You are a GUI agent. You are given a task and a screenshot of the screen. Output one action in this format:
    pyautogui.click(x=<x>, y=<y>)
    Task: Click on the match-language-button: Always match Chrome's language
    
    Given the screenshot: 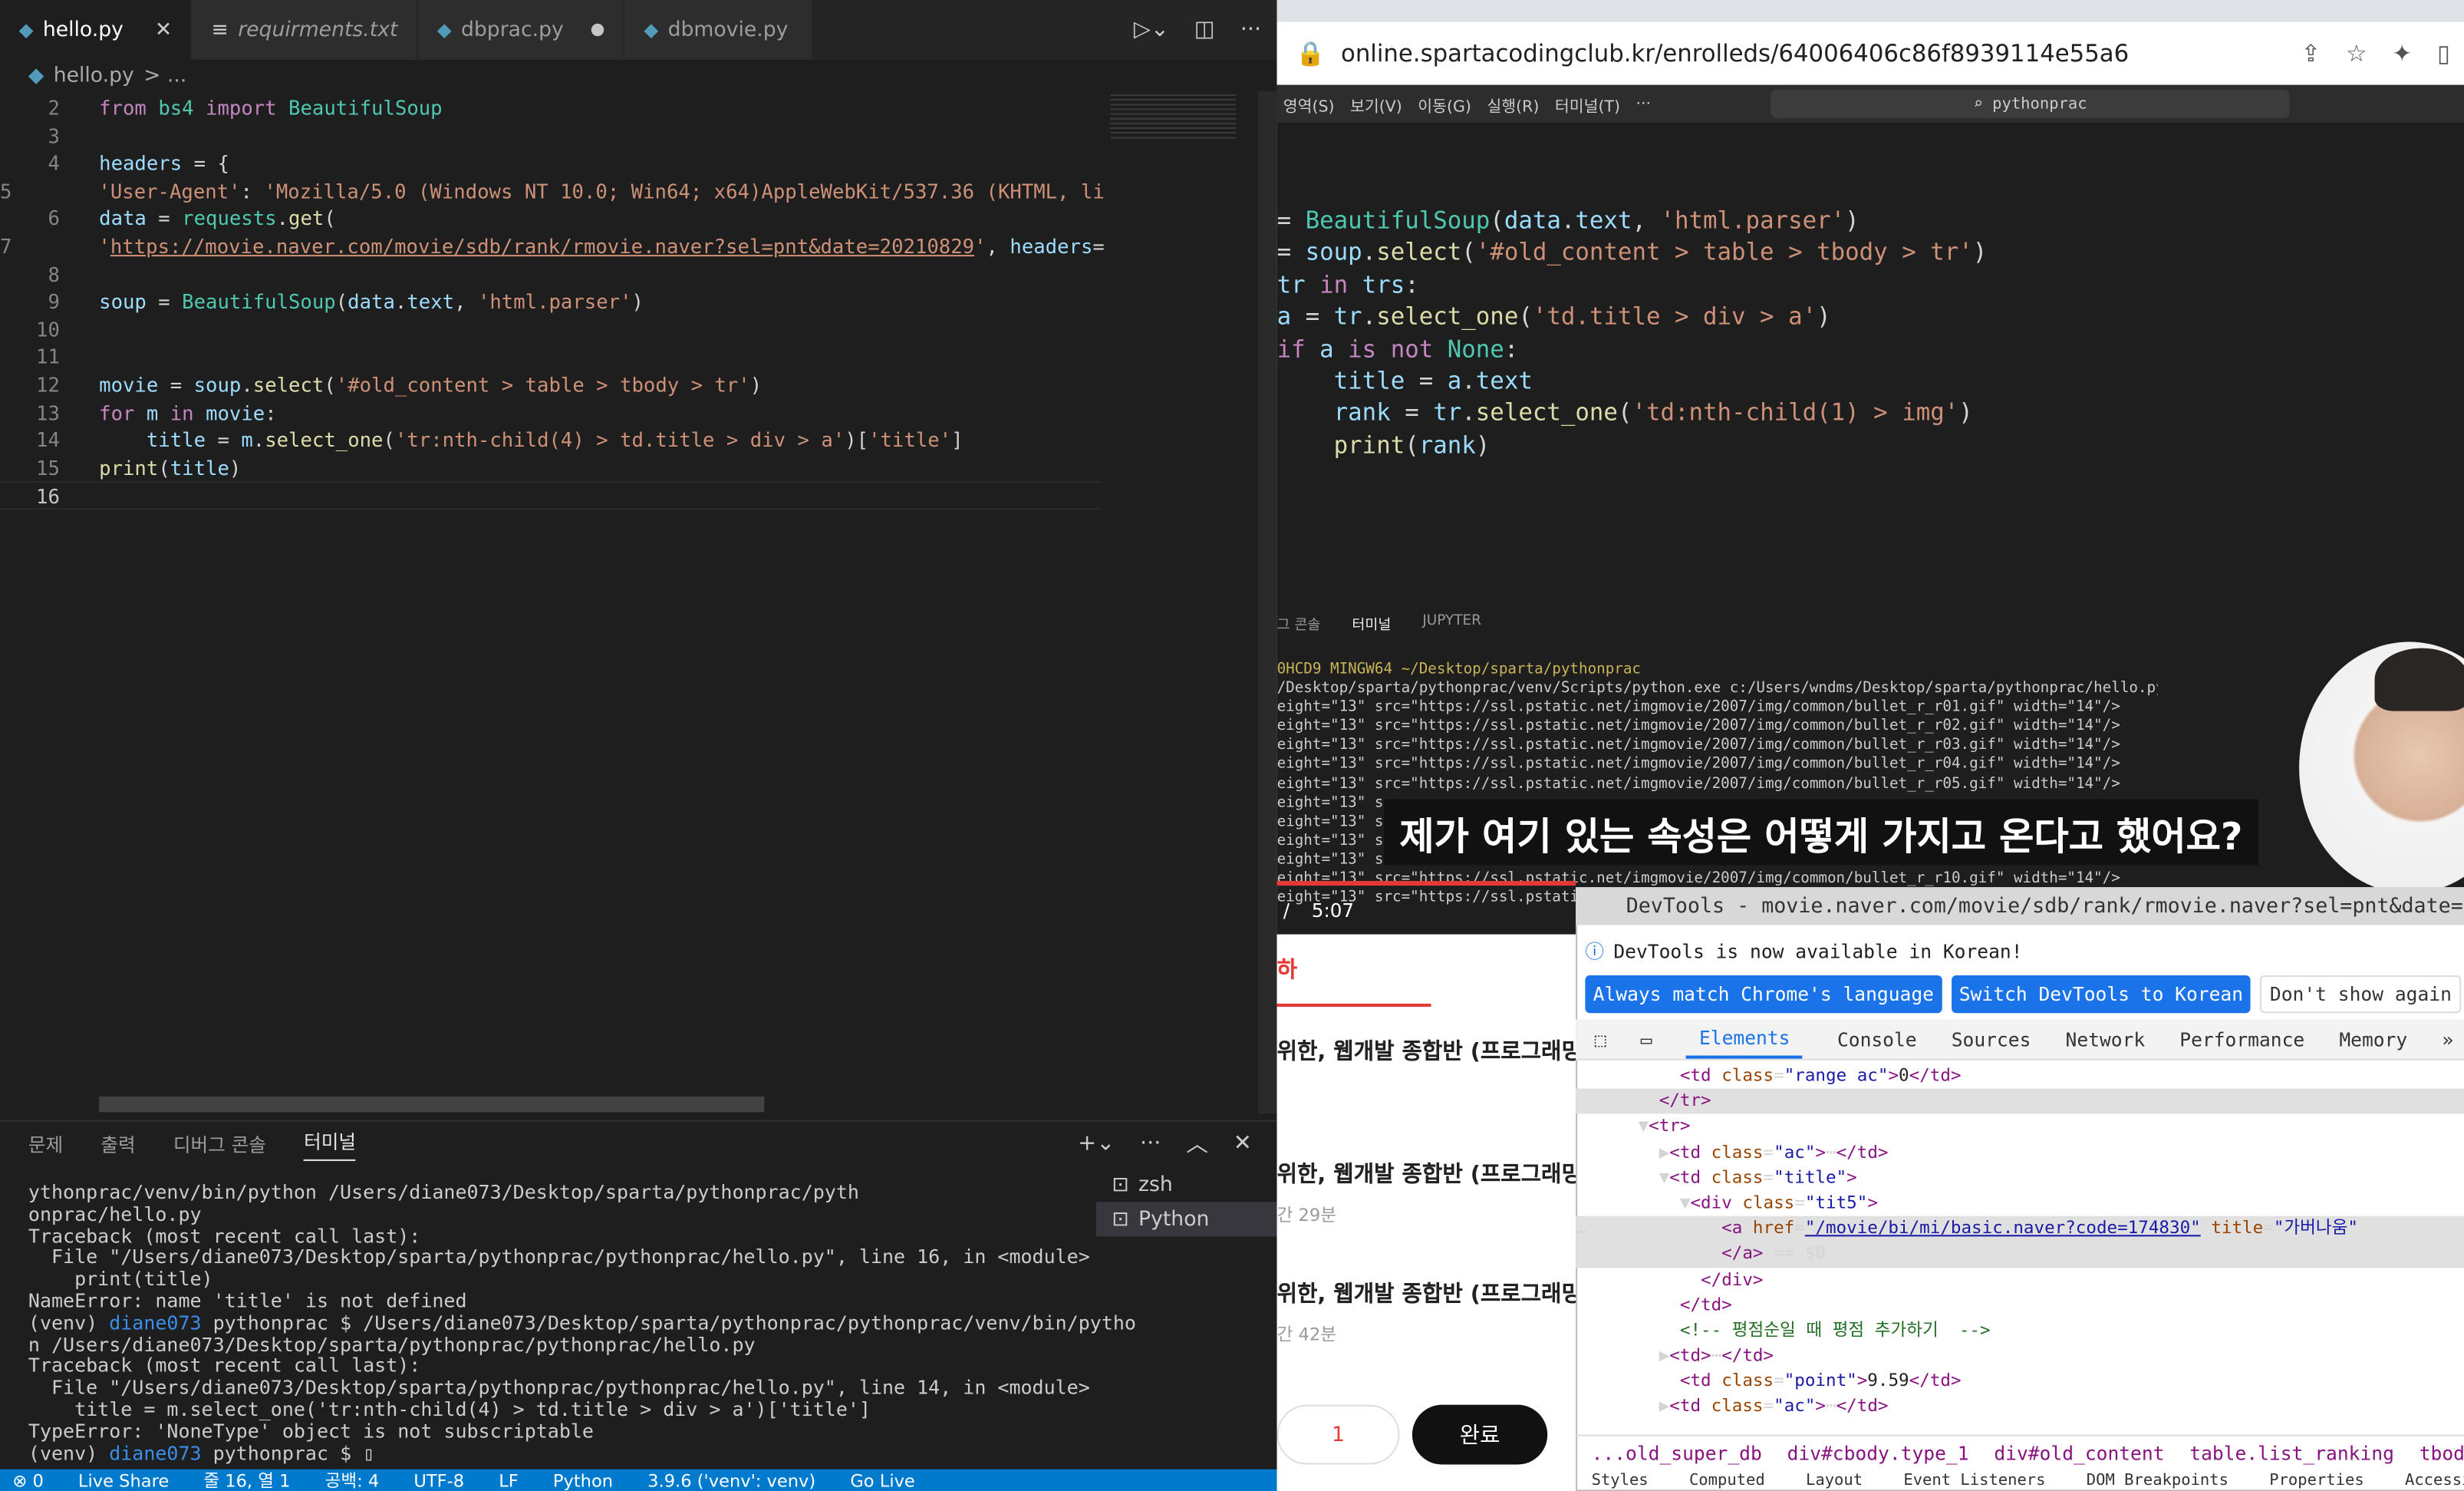 What is the action you would take?
    pyautogui.click(x=1763, y=994)
    